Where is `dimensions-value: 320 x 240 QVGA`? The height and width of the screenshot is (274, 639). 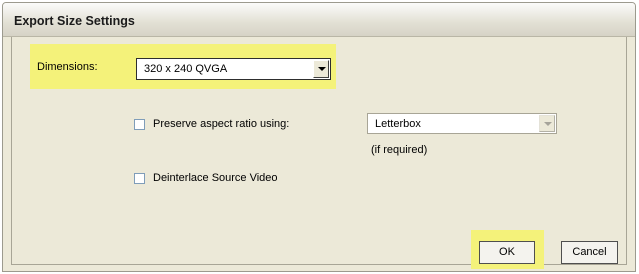 dimensions-value: 320 x 240 QVGA is located at coordinates (186, 69).